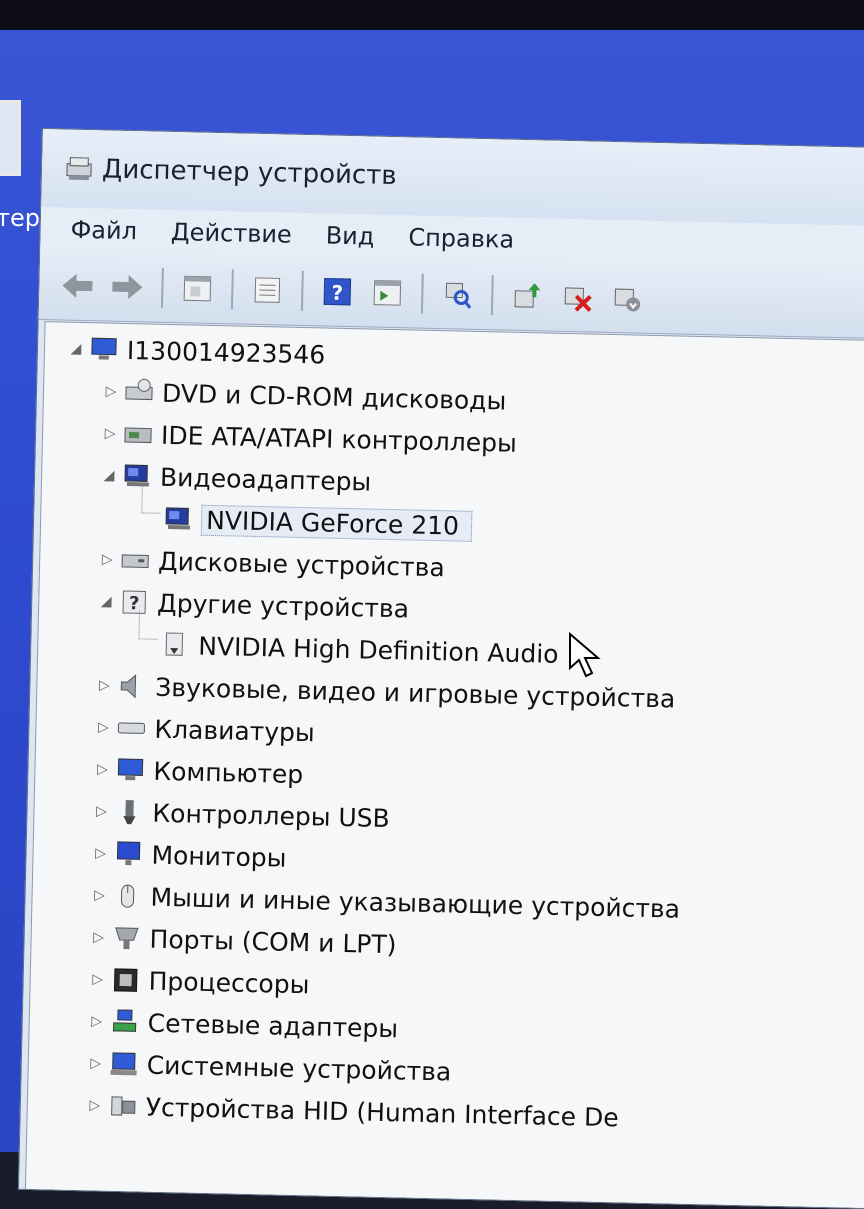  What do you see at coordinates (527, 296) in the screenshot?
I see `update-driver-icon` at bounding box center [527, 296].